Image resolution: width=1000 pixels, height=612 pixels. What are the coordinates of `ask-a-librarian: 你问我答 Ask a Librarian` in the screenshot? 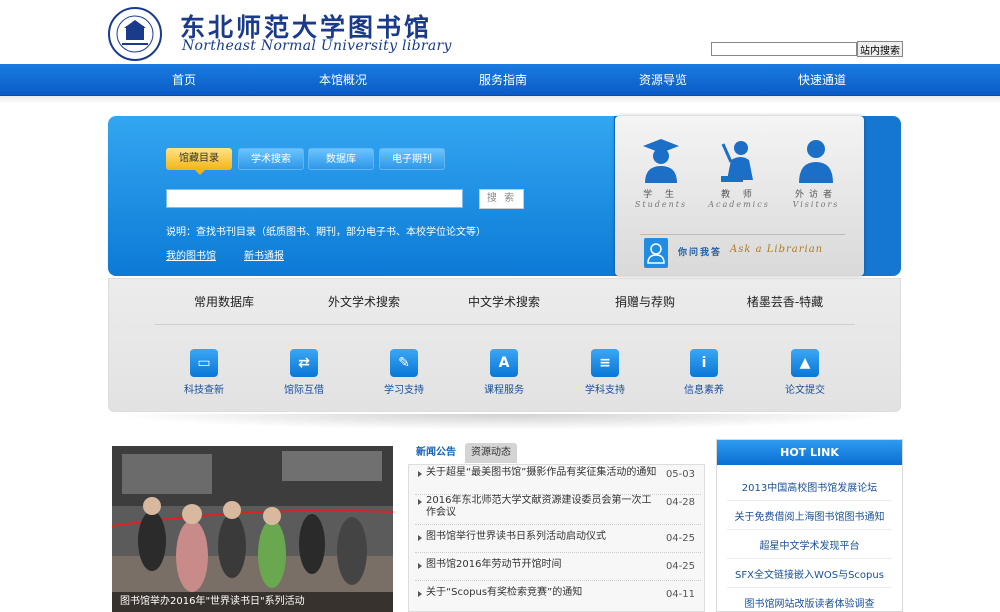 It's located at (742, 251).